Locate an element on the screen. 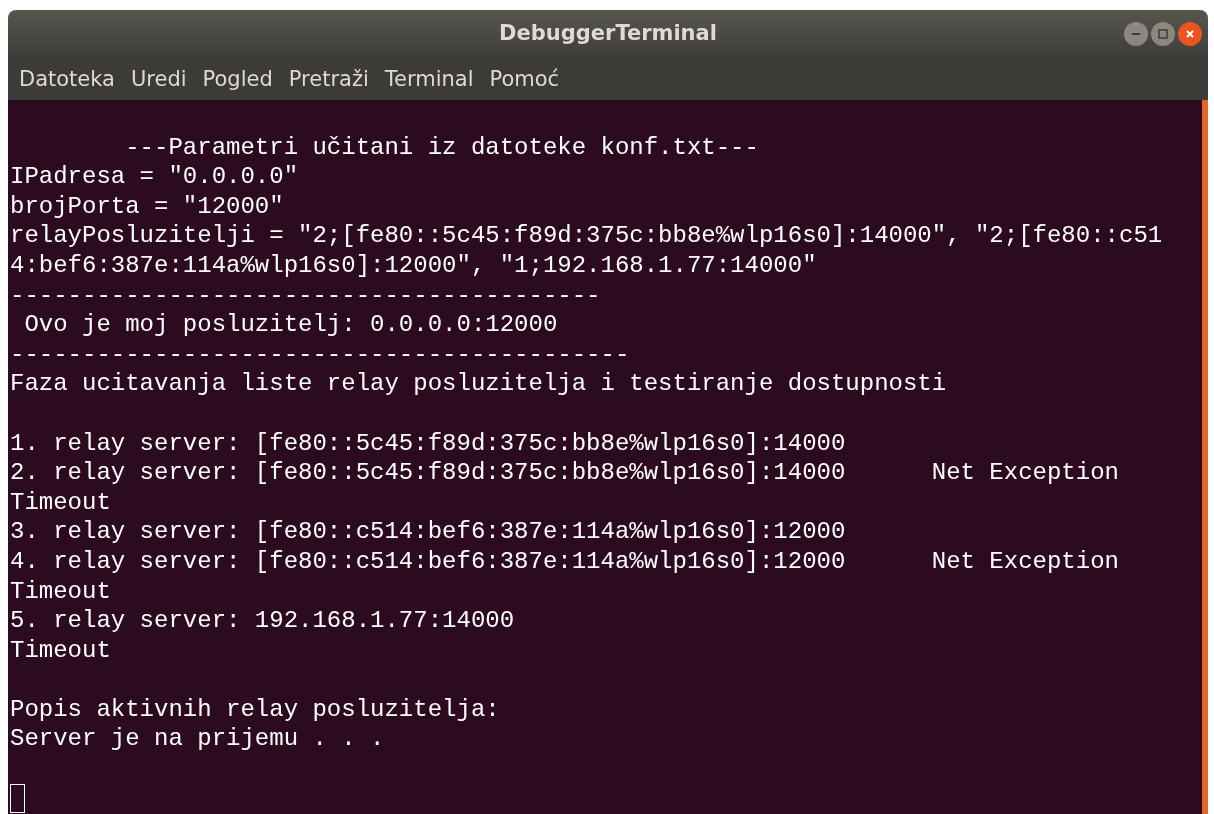 This screenshot has width=1214, height=814. menu-item: Pogled is located at coordinates (237, 79).